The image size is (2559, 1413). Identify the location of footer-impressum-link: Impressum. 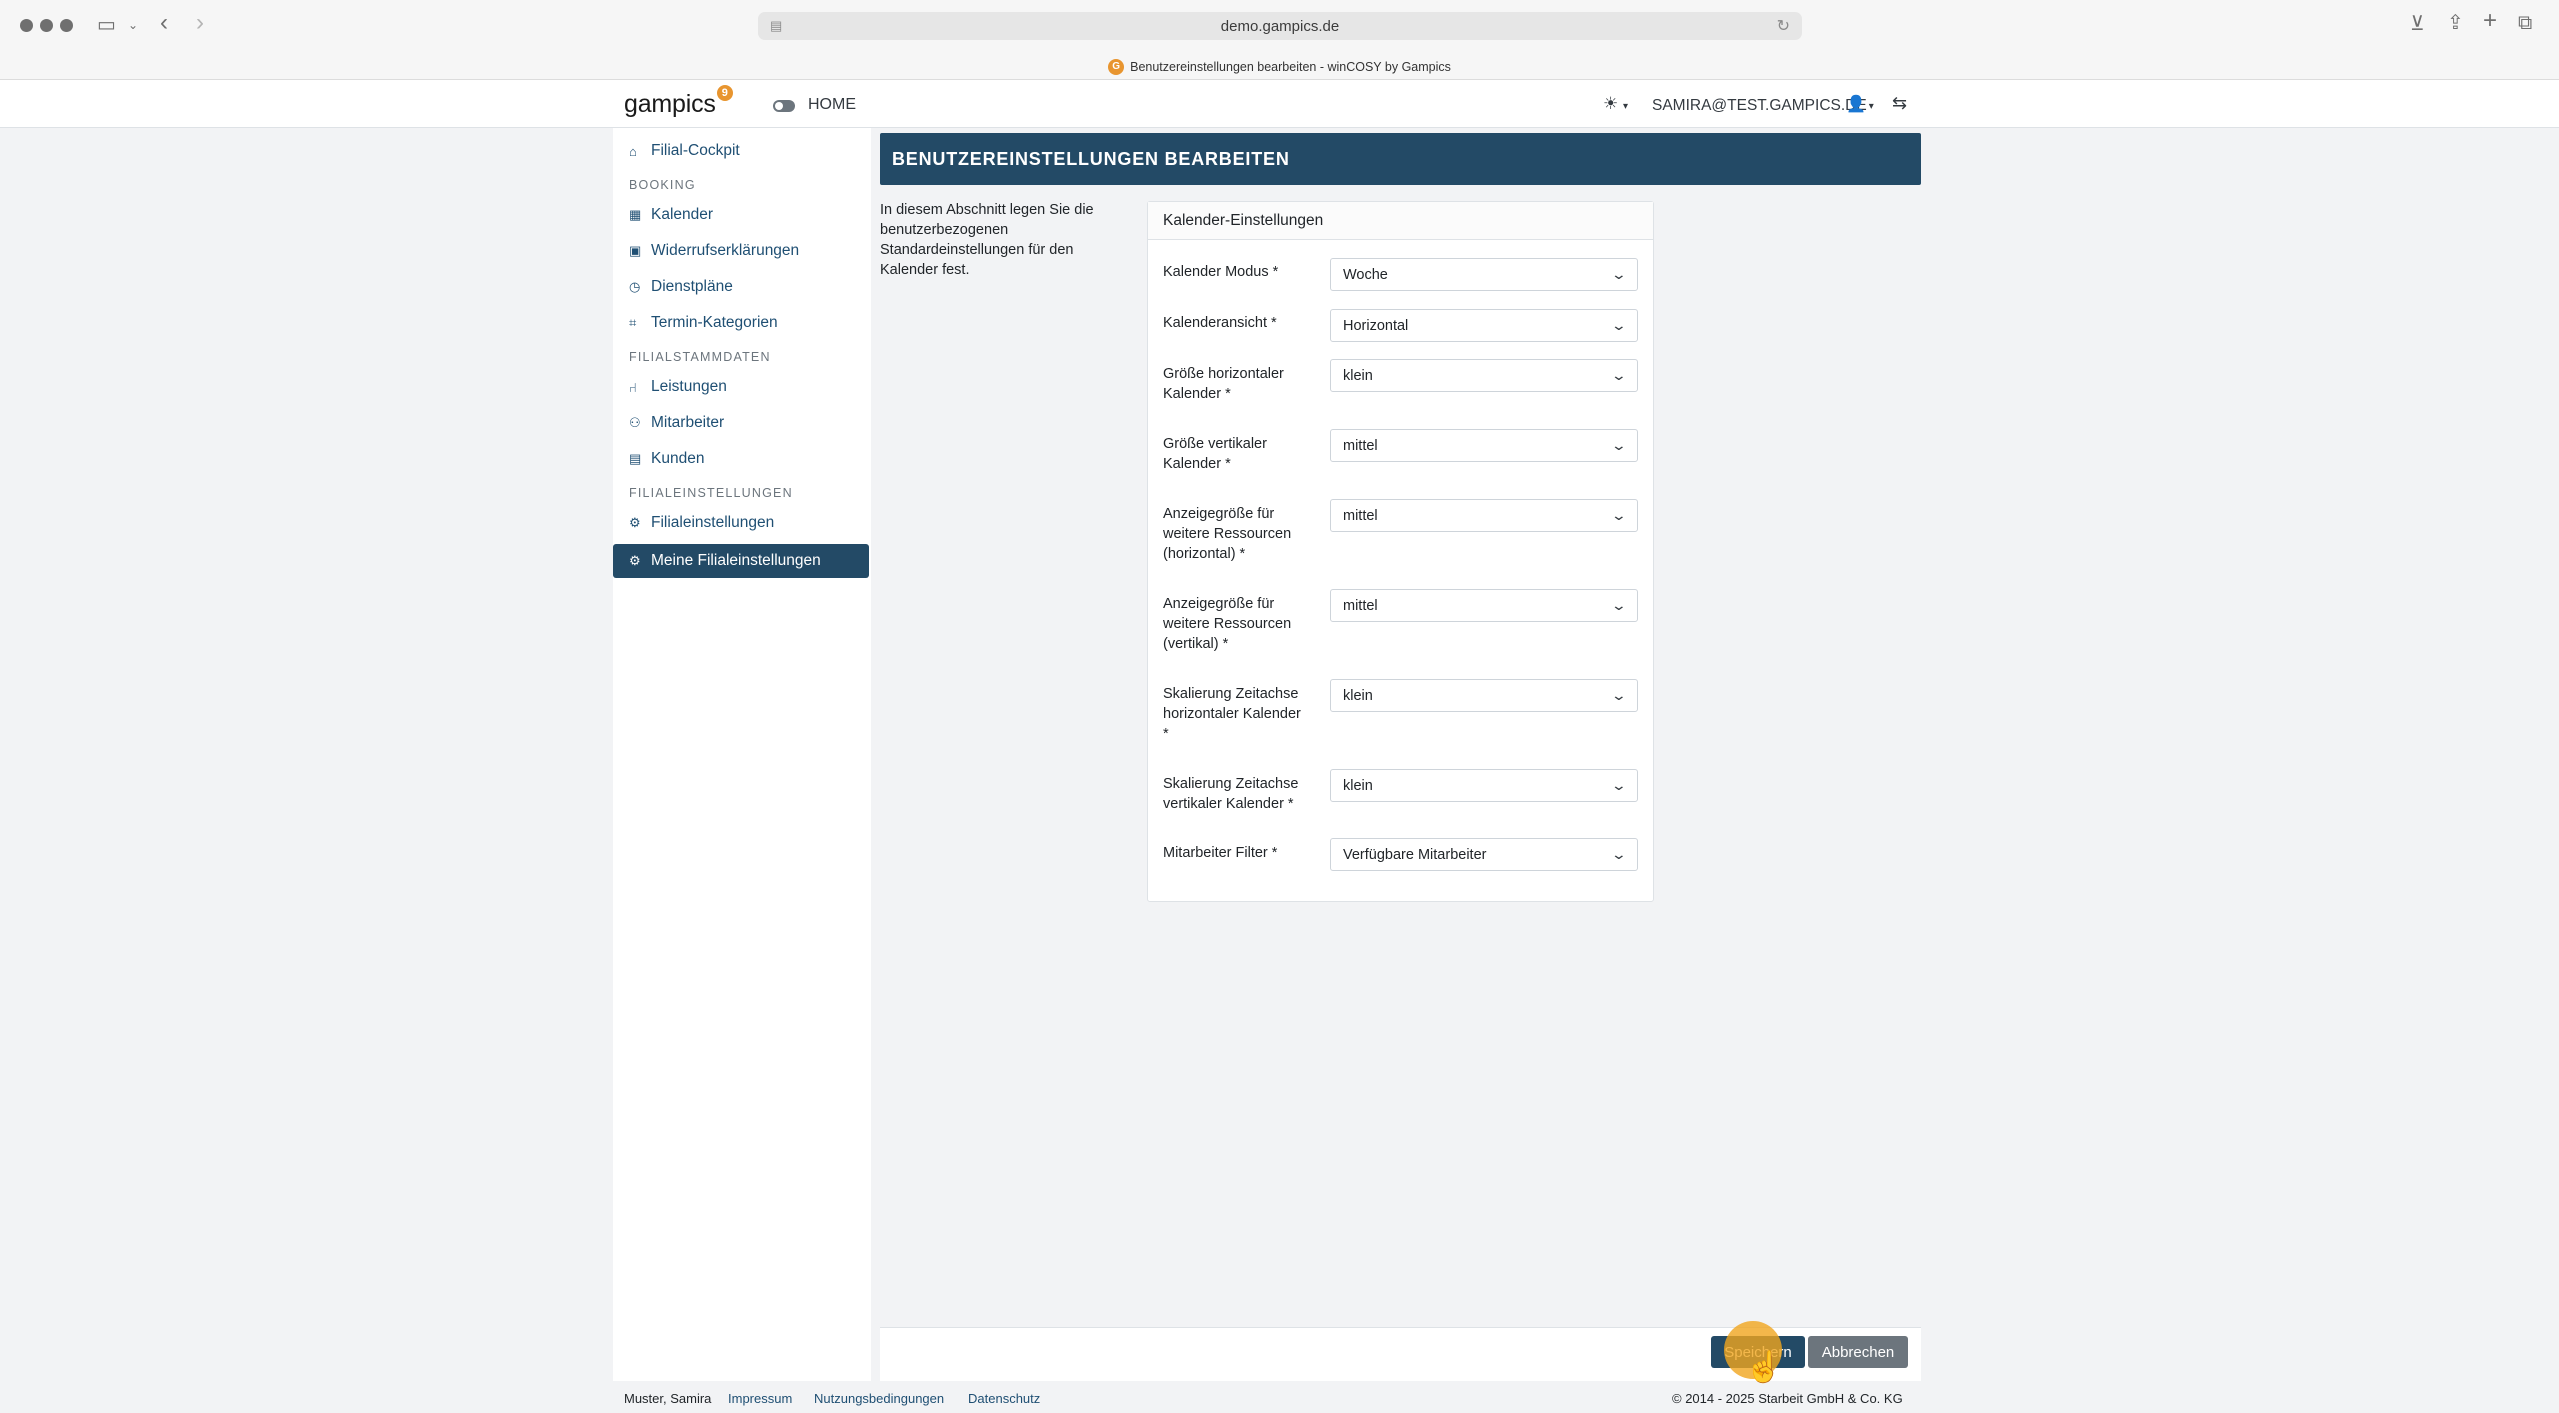
(760, 1398).